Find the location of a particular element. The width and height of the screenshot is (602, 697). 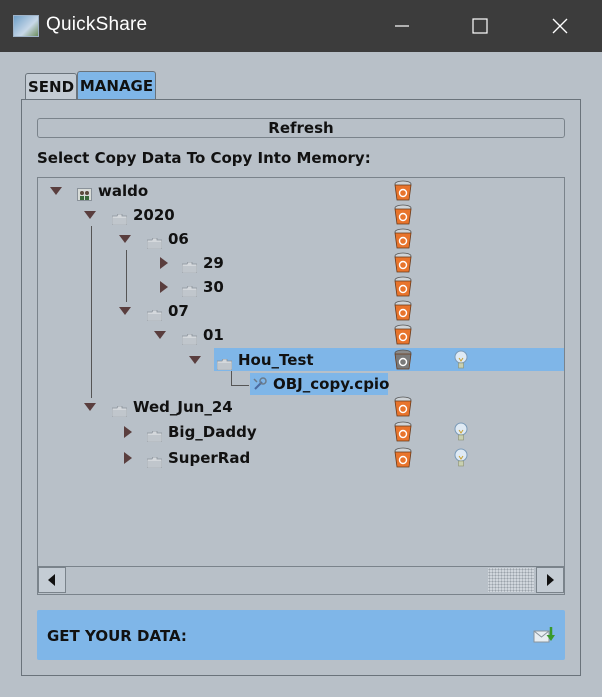

tree-node: Wed_Jun_24 is located at coordinates (301, 407).